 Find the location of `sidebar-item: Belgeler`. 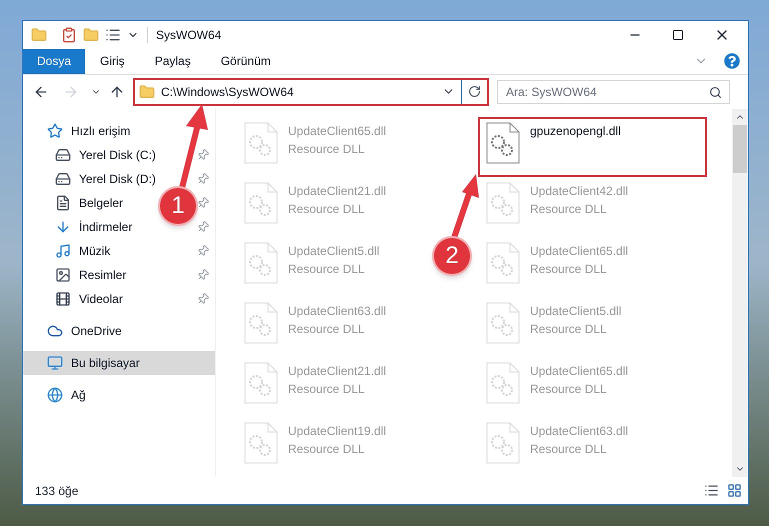

sidebar-item: Belgeler is located at coordinates (101, 203).